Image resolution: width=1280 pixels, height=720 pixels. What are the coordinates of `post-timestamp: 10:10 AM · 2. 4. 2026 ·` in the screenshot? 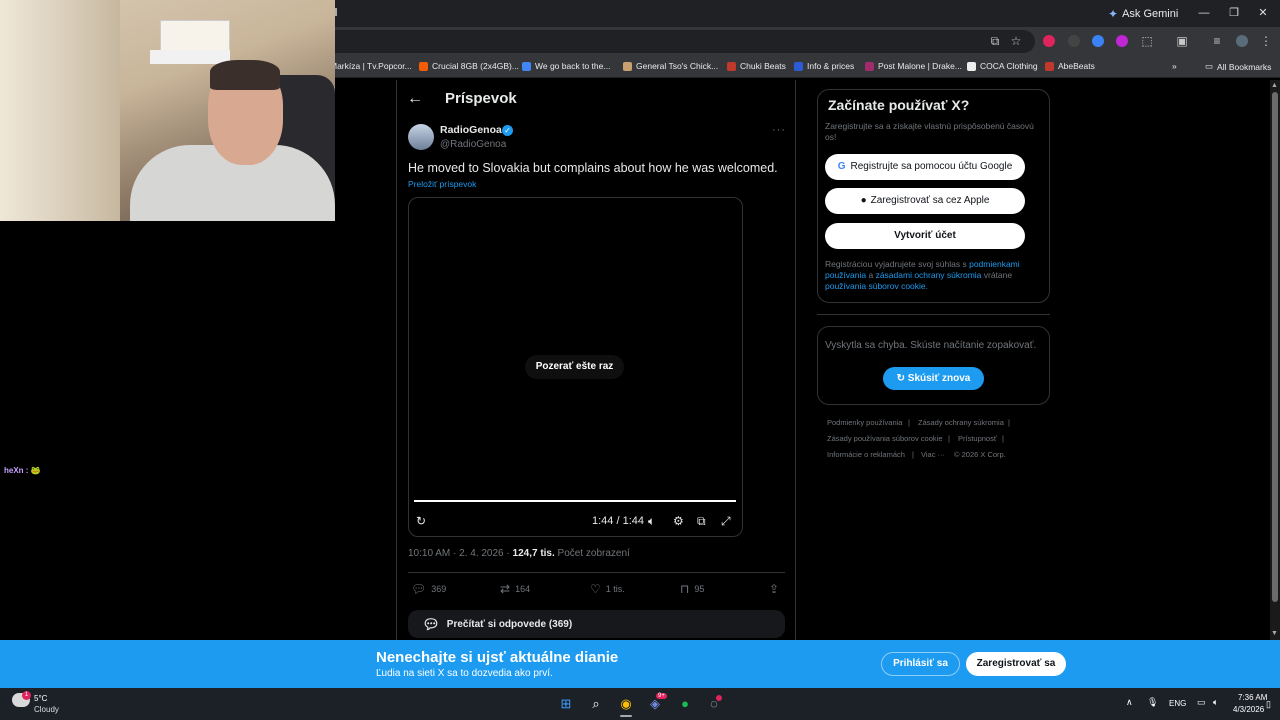 It's located at (460, 553).